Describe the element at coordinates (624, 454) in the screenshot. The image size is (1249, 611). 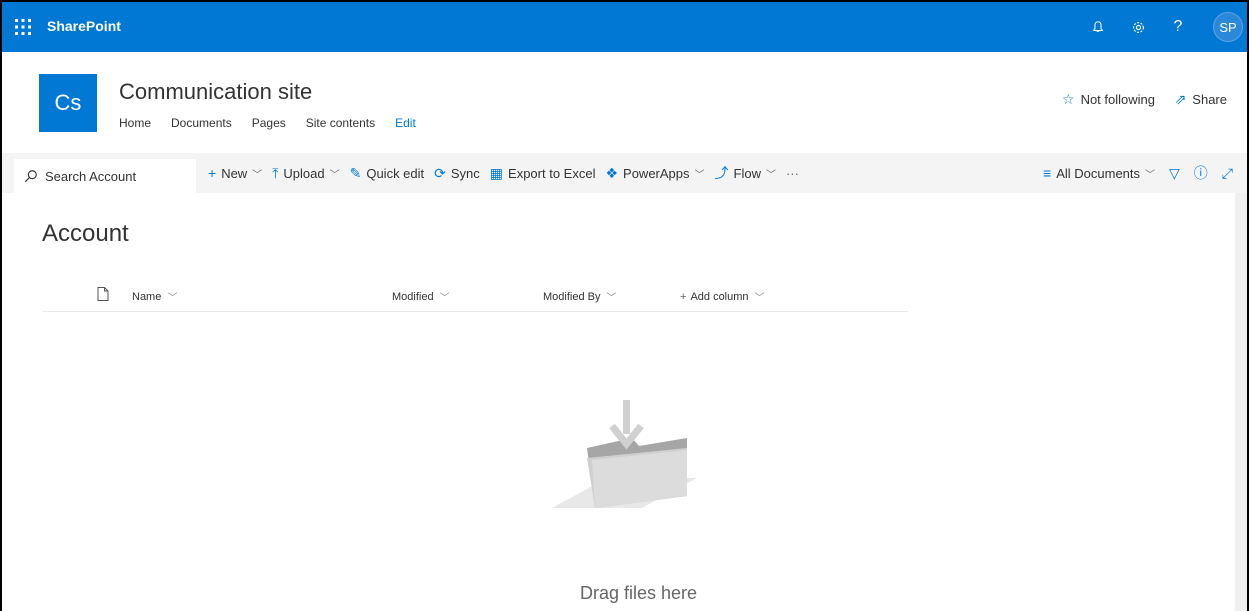
I see `empty-folder-illustration` at that location.